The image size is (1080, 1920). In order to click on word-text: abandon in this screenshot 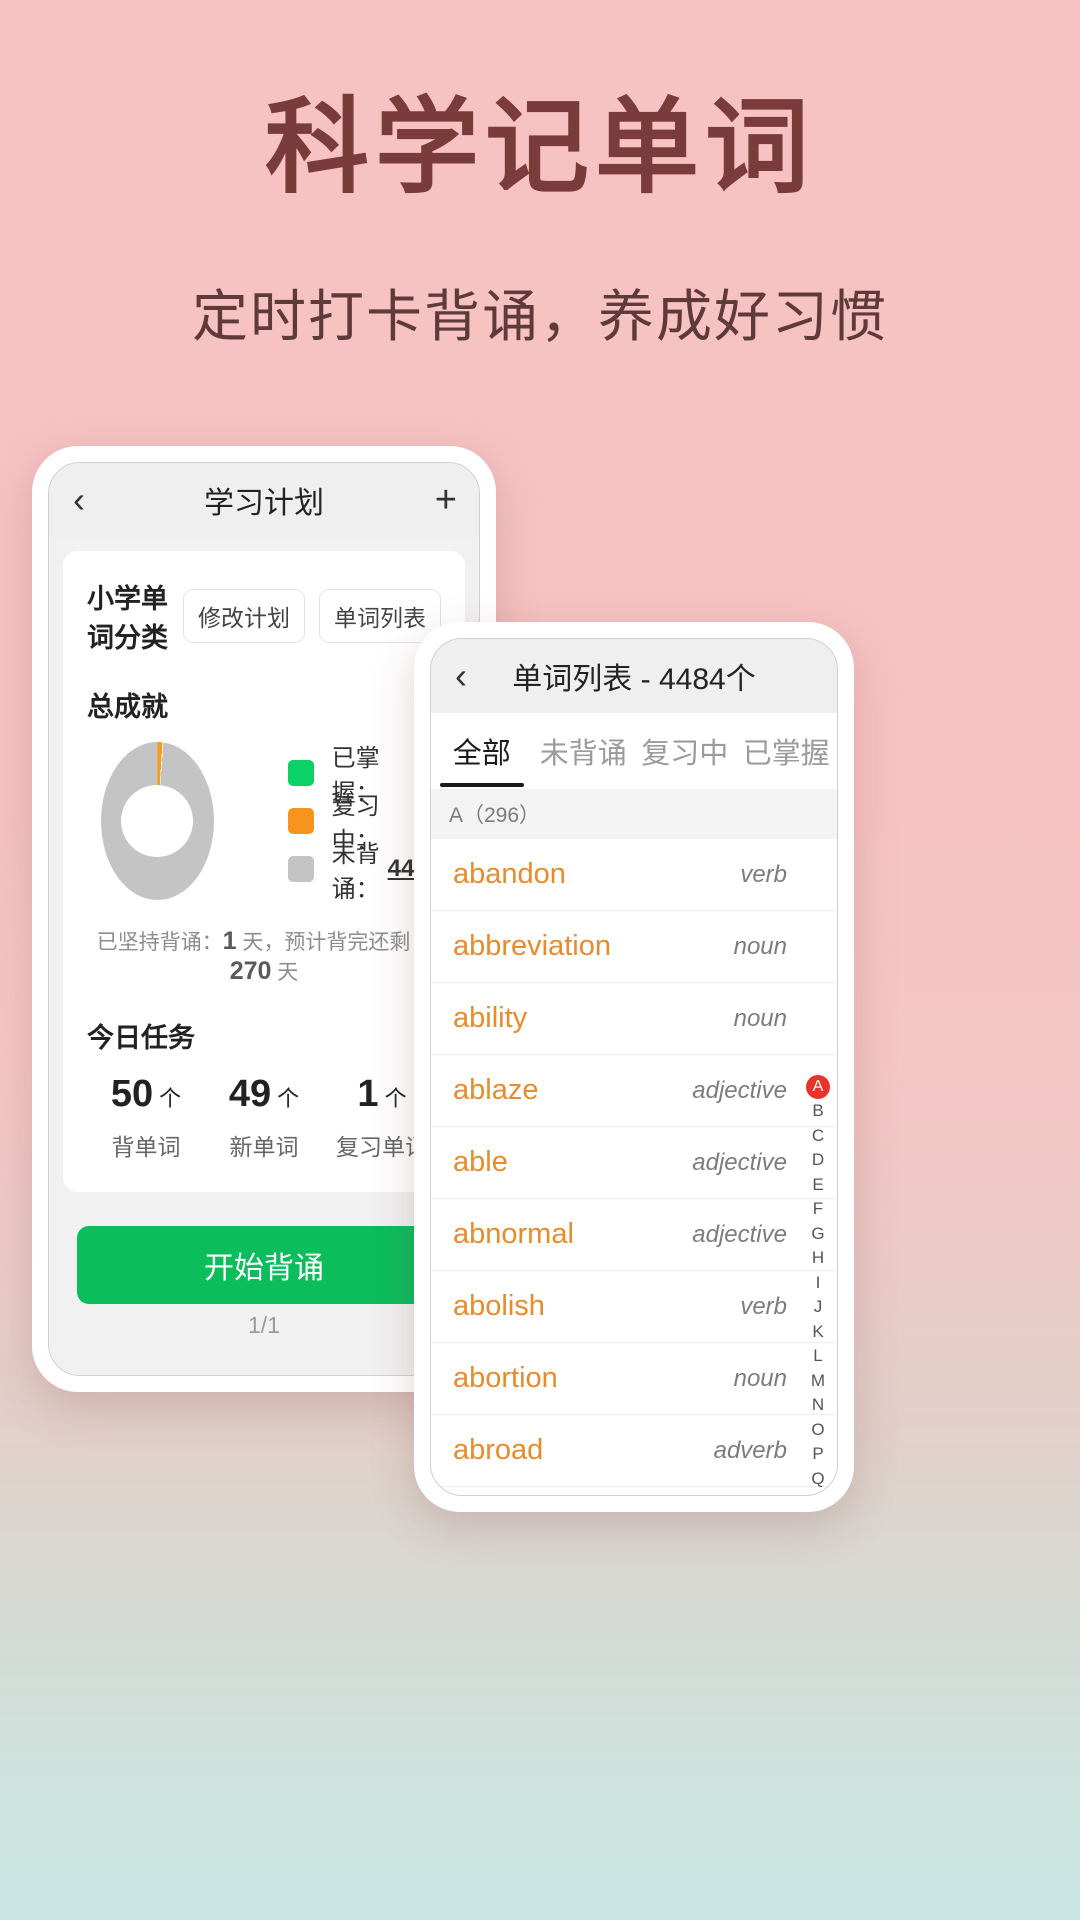, I will do `click(509, 874)`.